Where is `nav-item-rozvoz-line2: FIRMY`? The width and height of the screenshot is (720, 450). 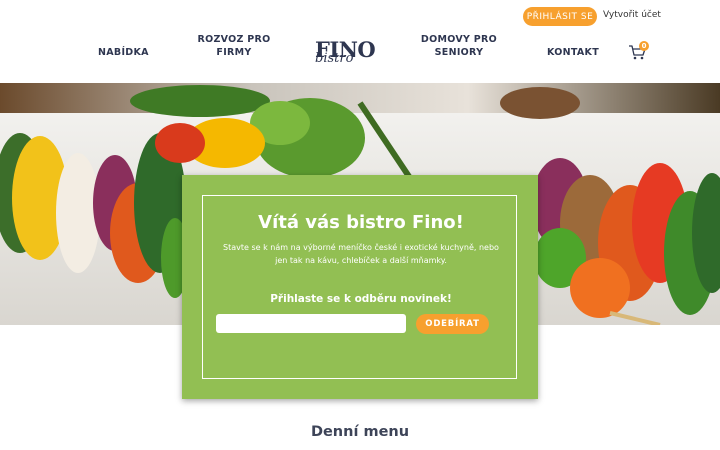 nav-item-rozvoz-line2: FIRMY is located at coordinates (234, 52).